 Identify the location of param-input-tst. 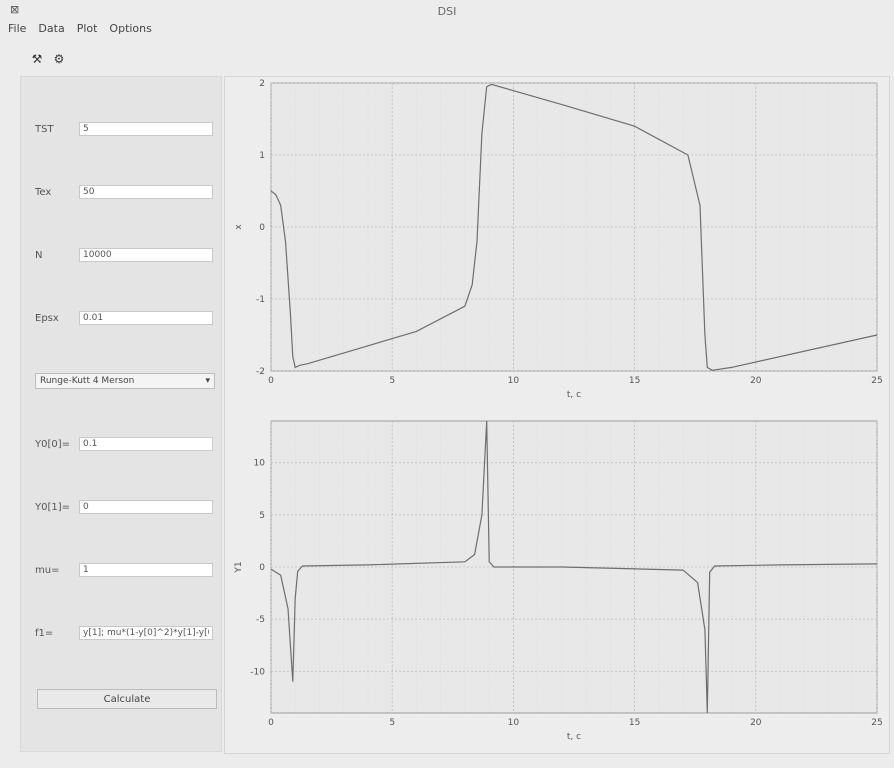
(146, 129).